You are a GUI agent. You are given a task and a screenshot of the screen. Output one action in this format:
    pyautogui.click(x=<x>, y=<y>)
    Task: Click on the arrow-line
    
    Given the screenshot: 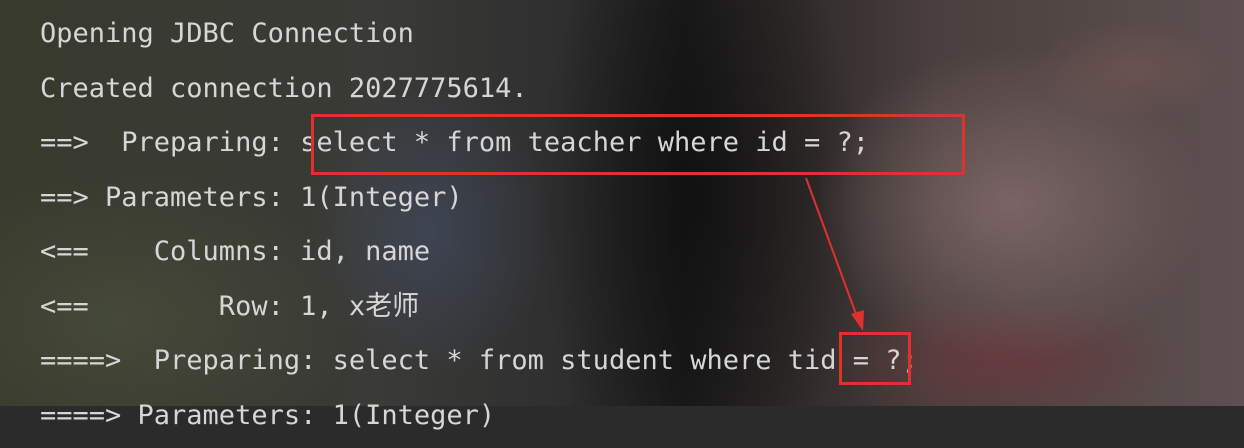 What is the action you would take?
    pyautogui.click(x=831, y=246)
    